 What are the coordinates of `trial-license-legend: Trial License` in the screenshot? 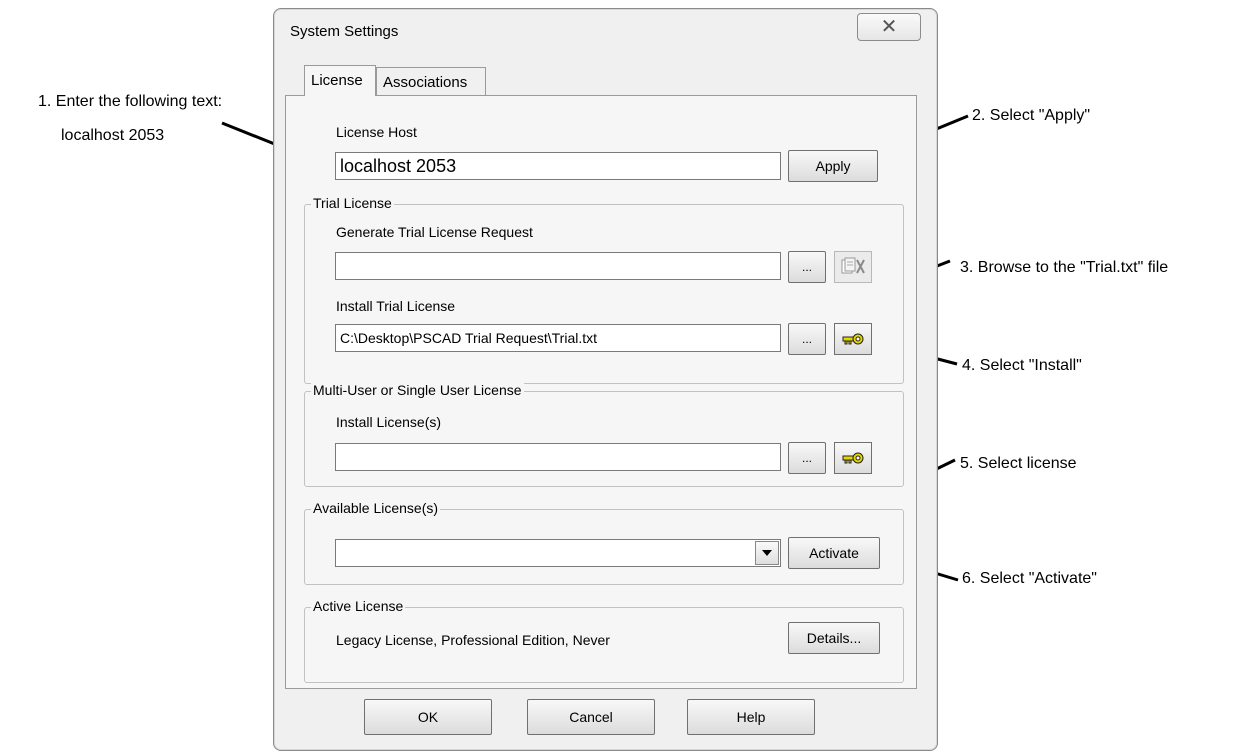 It's located at (352, 203).